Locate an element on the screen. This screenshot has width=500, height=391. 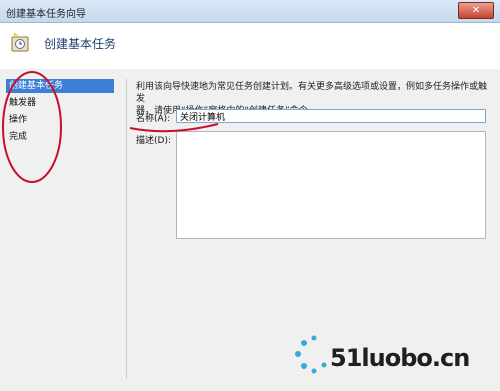
description-label: 描述(D): is located at coordinates (153, 141).